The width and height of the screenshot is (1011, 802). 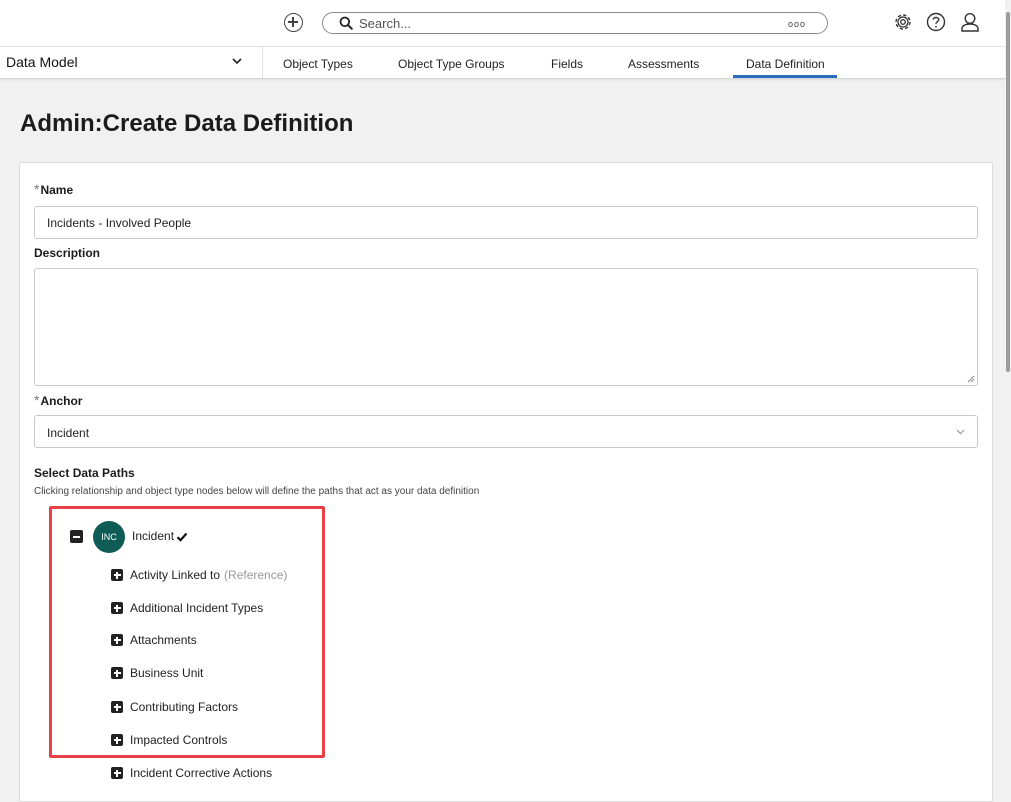 What do you see at coordinates (68, 433) in the screenshot?
I see `anchor-value: Incident` at bounding box center [68, 433].